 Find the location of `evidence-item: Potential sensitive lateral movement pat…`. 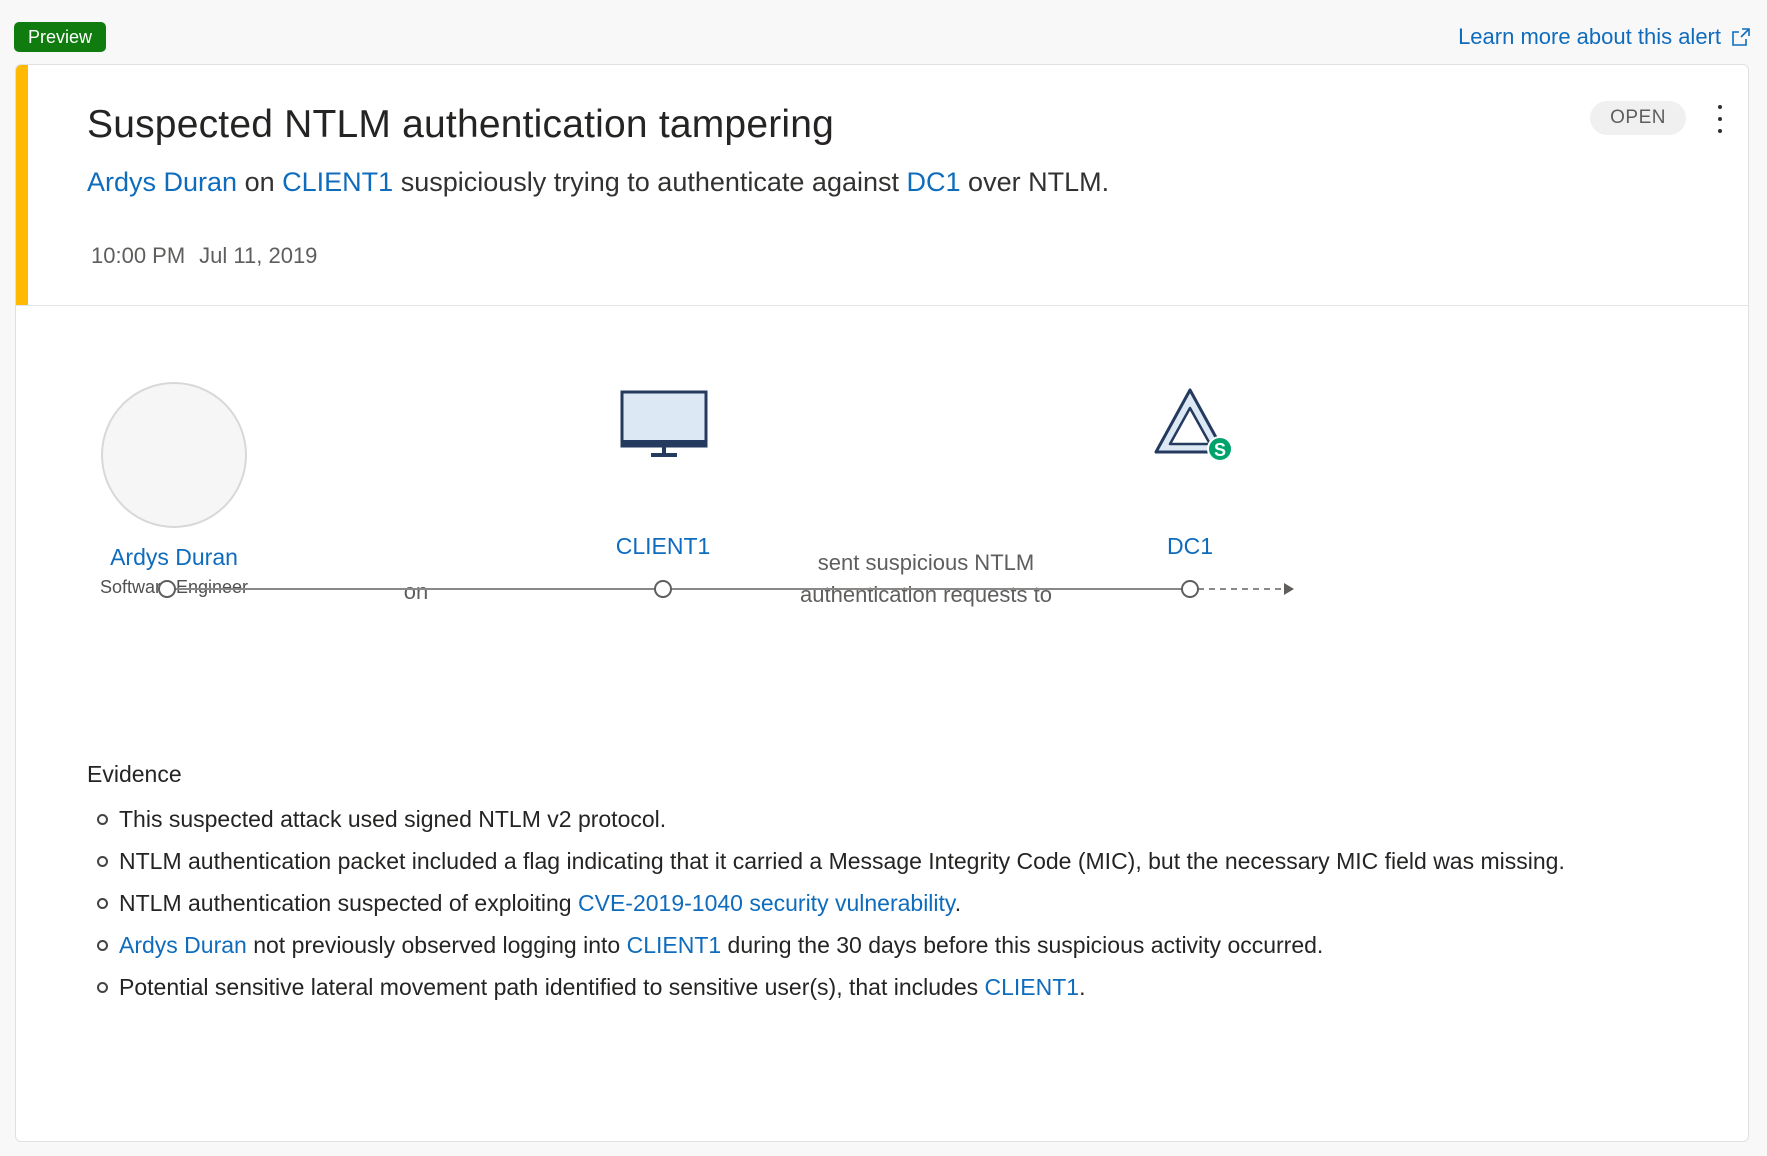

evidence-item: Potential sensitive lateral movement pat… is located at coordinates (897, 987).